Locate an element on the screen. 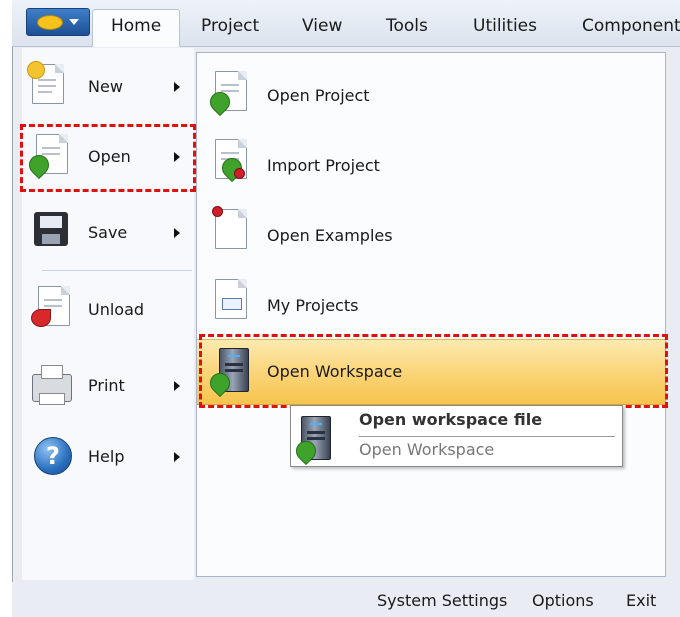 Image resolution: width=680 pixels, height=617 pixels. app-logo-icon is located at coordinates (50, 22).